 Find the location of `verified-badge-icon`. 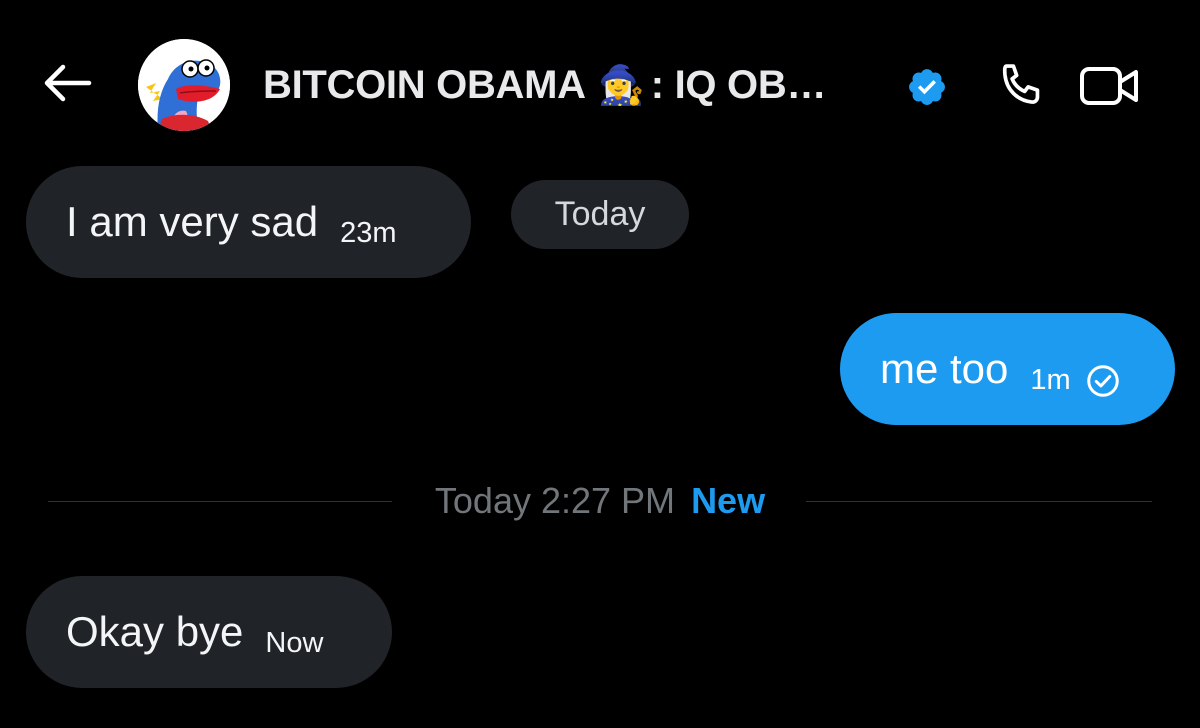

verified-badge-icon is located at coordinates (927, 87).